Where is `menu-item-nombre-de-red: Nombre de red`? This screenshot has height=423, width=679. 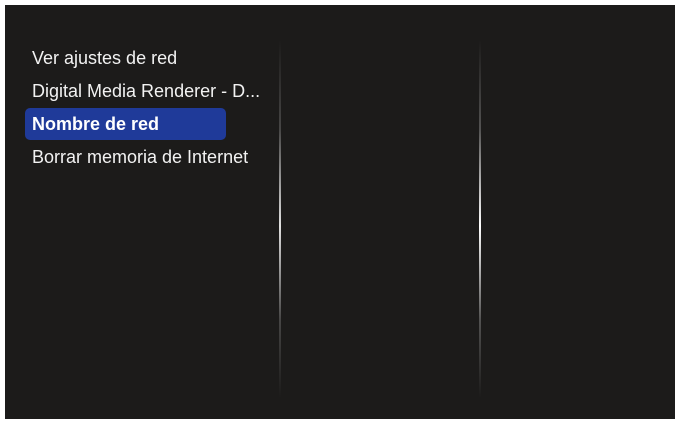
menu-item-nombre-de-red: Nombre de red is located at coordinates (125, 124).